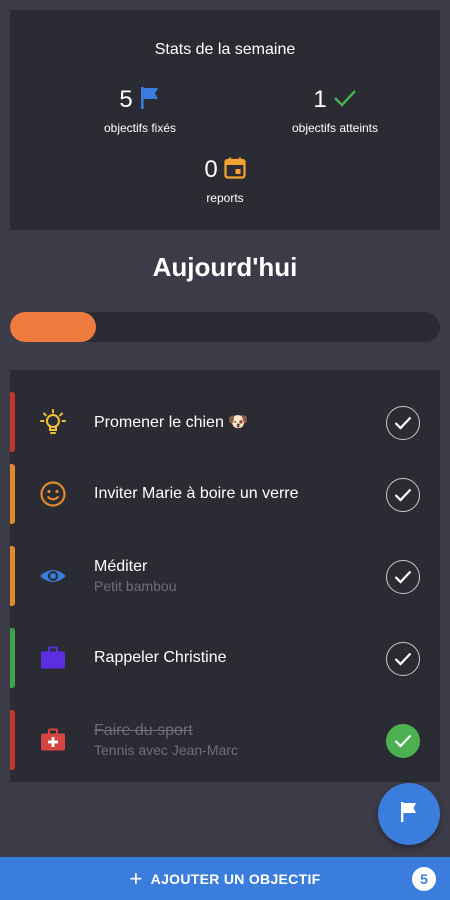 The height and width of the screenshot is (900, 450). I want to click on stat-reports: 0 reports, so click(225, 180).